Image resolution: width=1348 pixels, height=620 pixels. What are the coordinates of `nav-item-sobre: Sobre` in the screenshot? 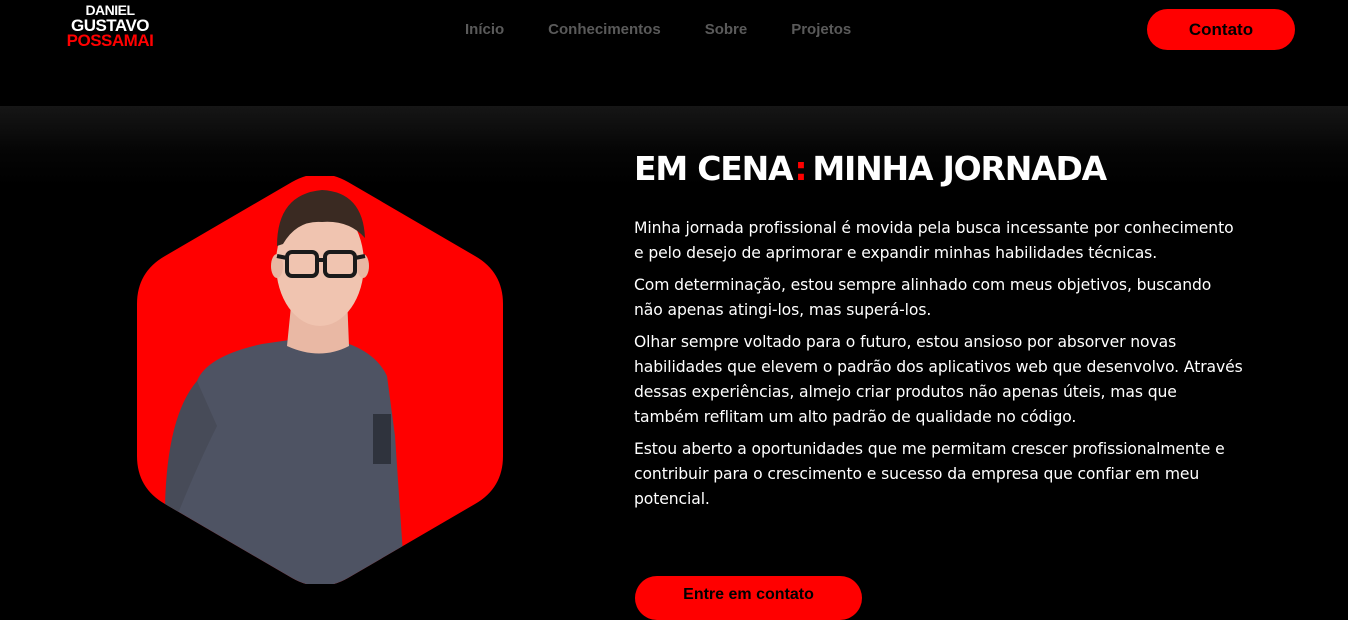 It's located at (726, 30).